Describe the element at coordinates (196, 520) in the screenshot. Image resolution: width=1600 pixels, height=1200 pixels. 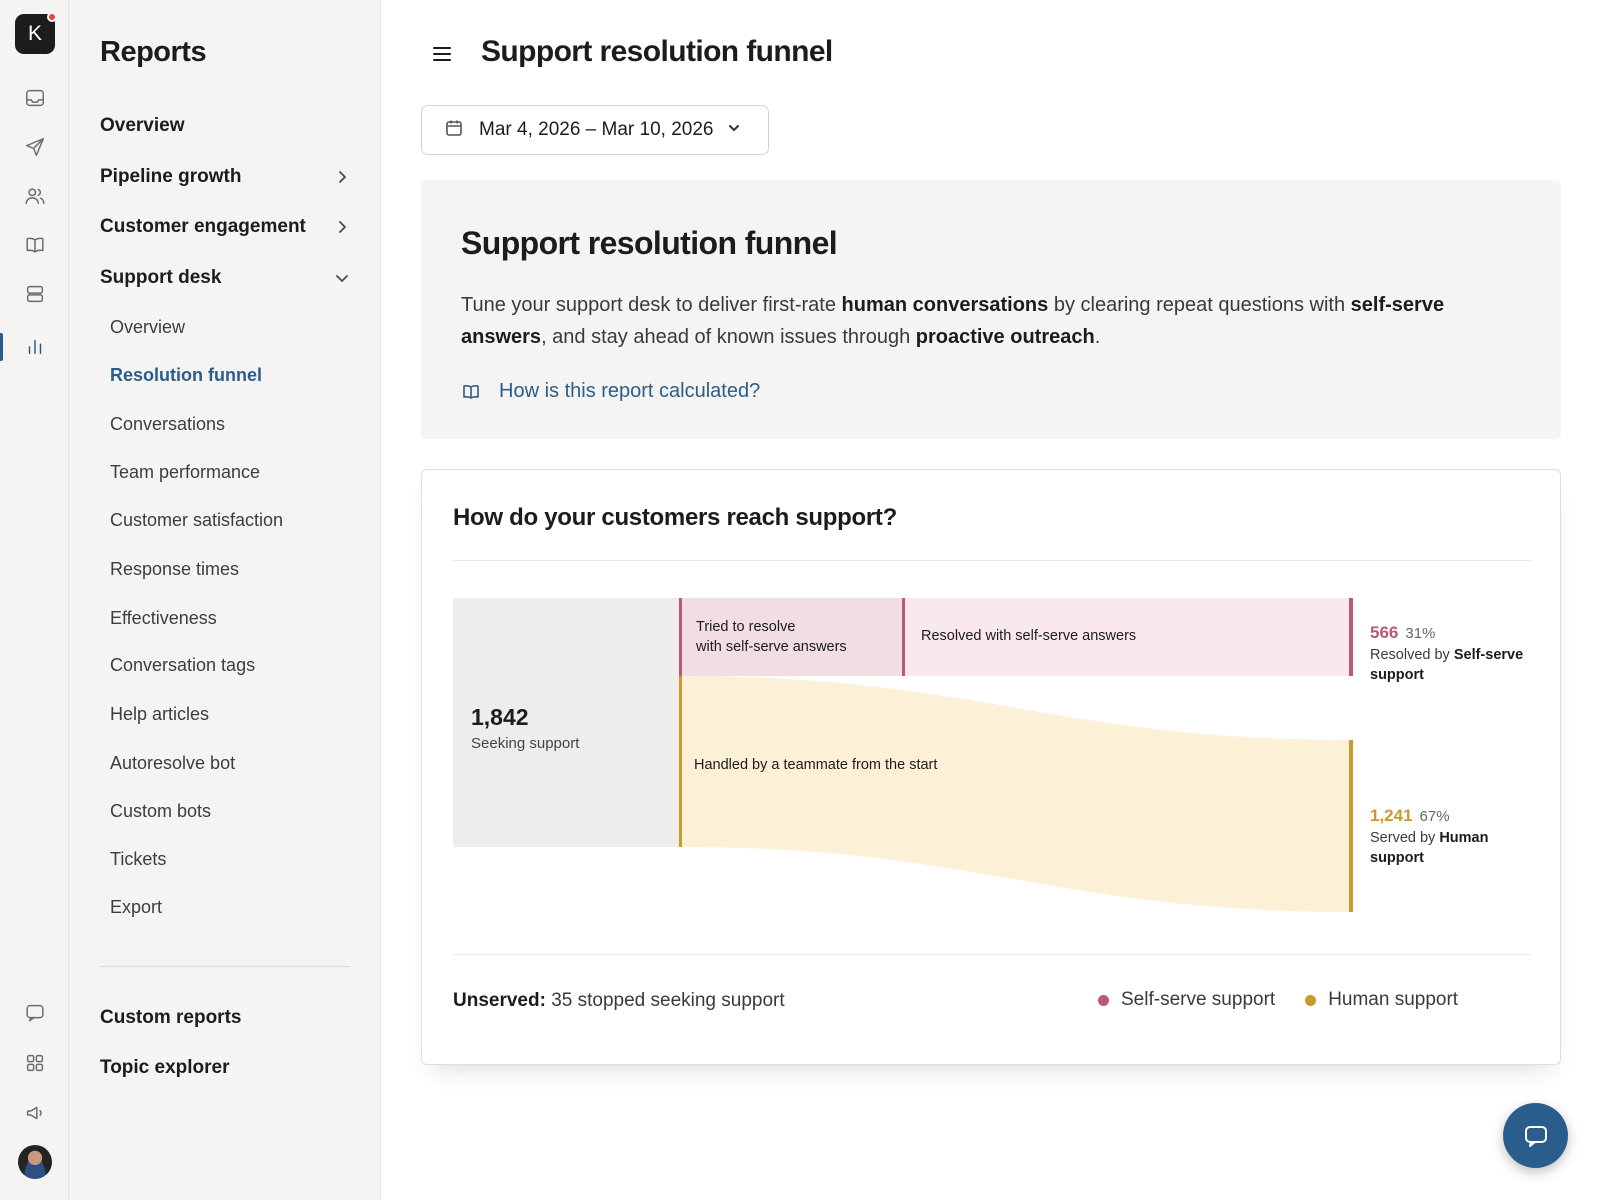
I see `sub-item-customer-satisfaction: Customer satisfaction` at that location.